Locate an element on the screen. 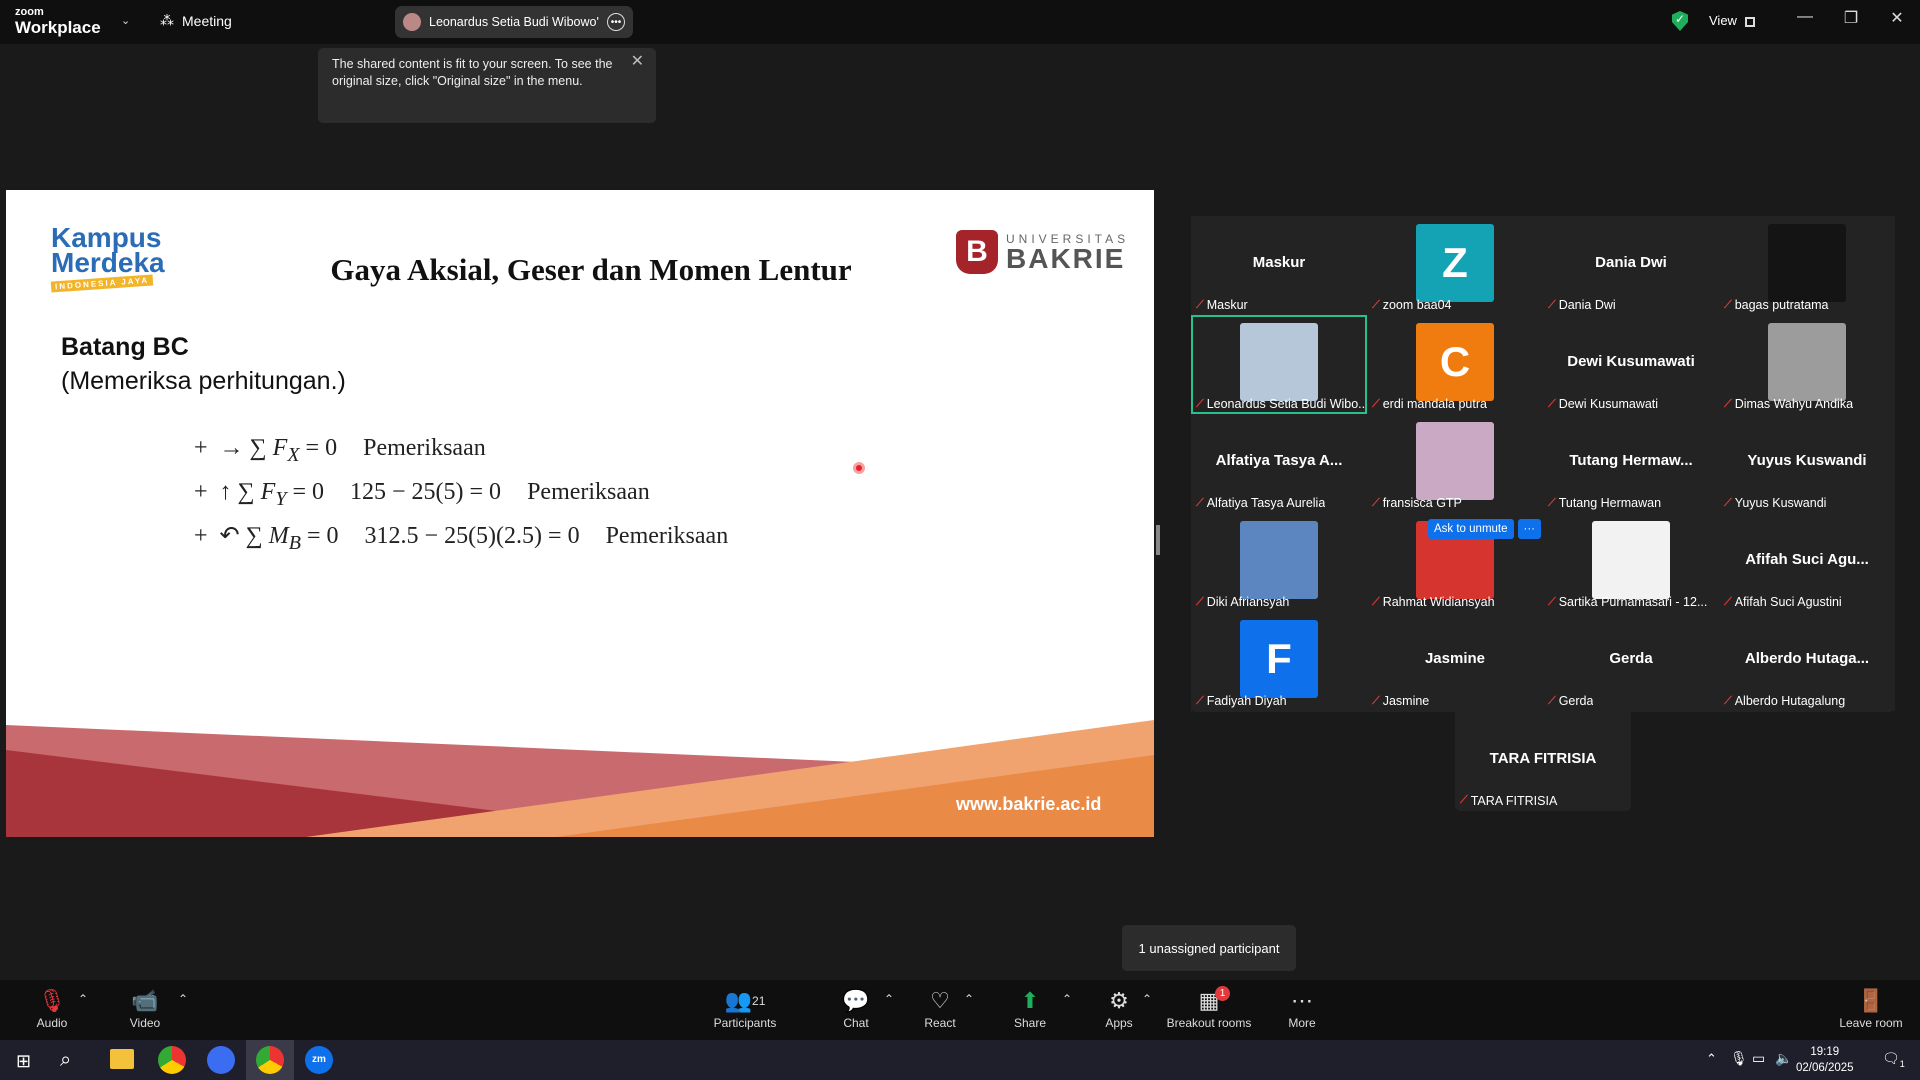  tray-expand-icon: ⌃ is located at coordinates (1711, 1059).